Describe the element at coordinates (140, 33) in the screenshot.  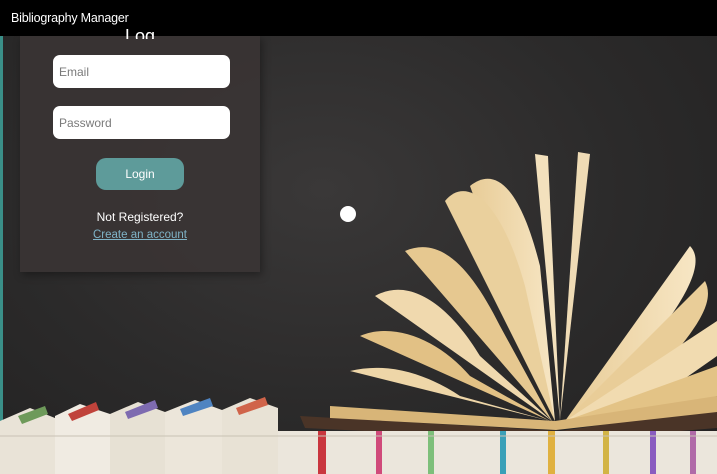
I see `login-title-partial: Log` at that location.